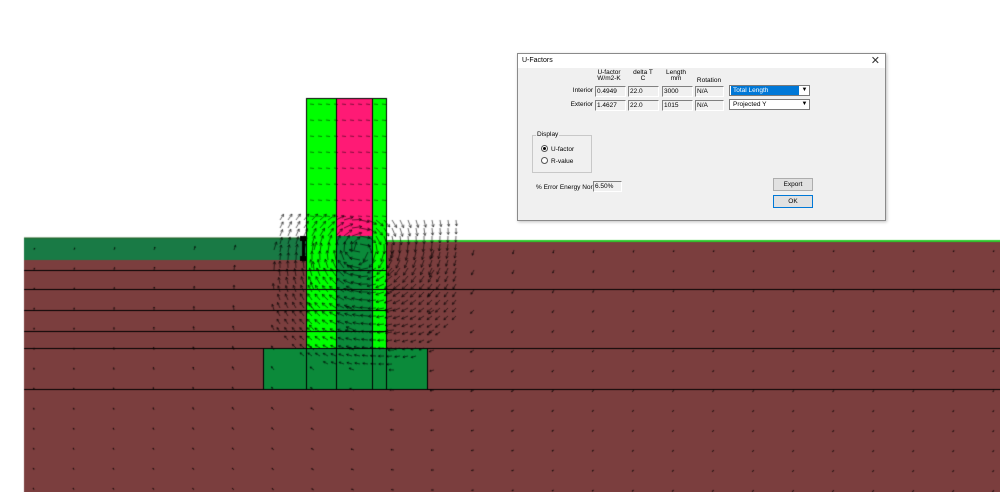 This screenshot has width=1000, height=492. Describe the element at coordinates (544, 160) in the screenshot. I see `radio-unselected-icon` at that location.